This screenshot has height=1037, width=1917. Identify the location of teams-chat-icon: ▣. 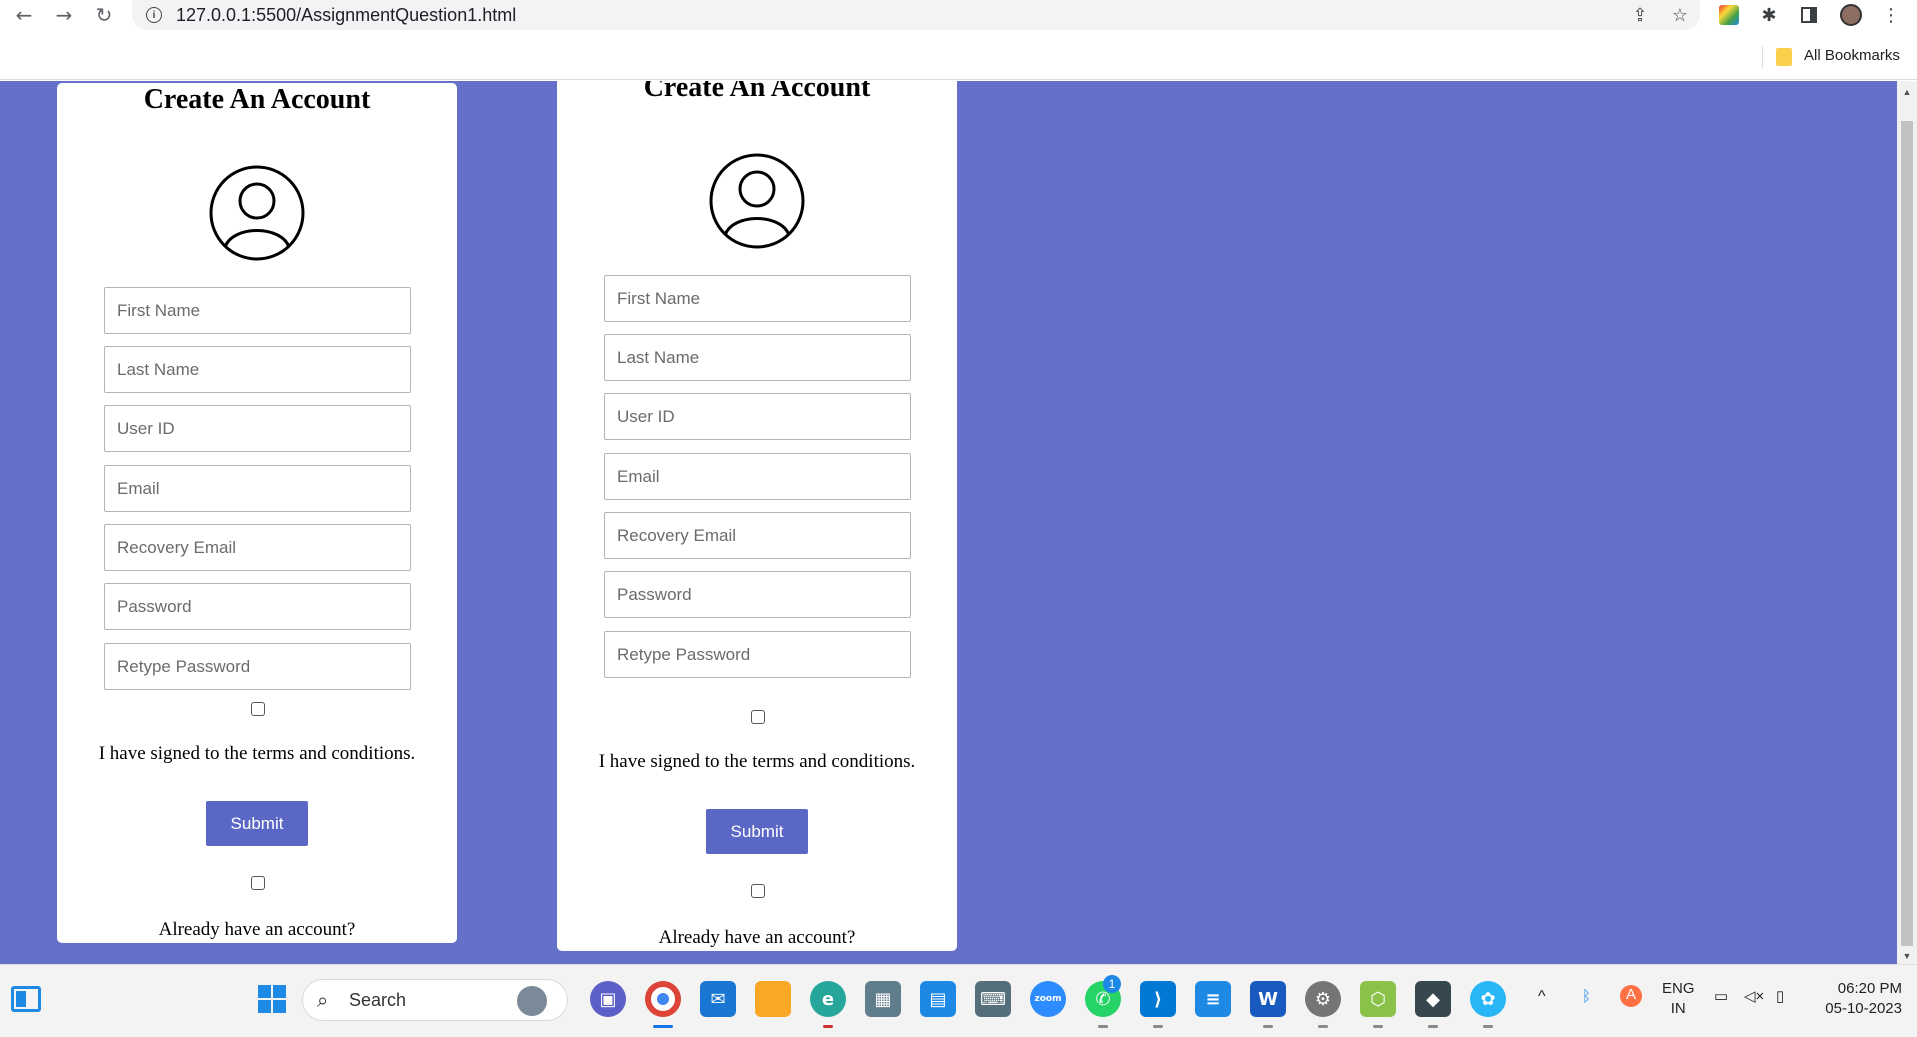
(608, 999).